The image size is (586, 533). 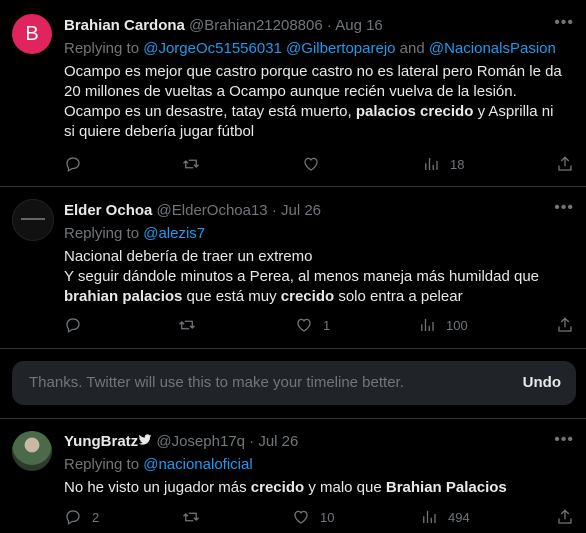 I want to click on avatar: B, so click(x=32, y=34).